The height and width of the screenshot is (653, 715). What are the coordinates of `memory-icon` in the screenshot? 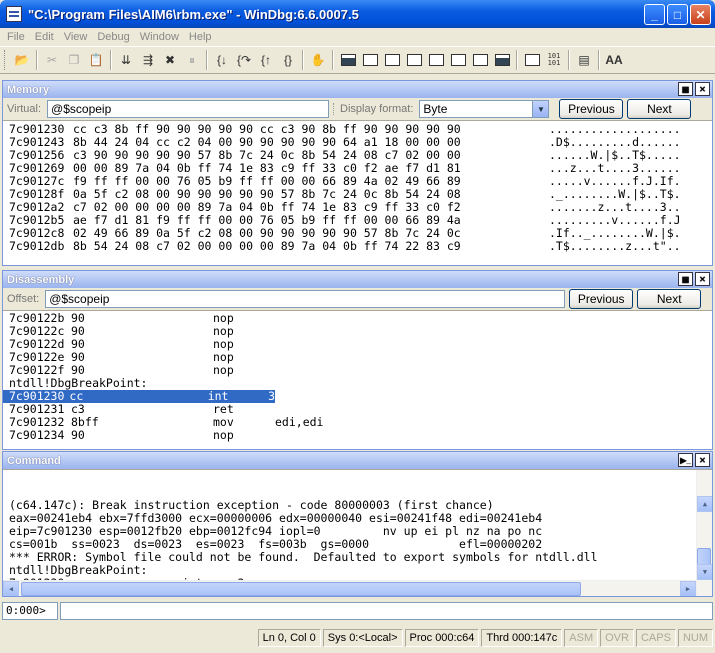 It's located at (436, 60).